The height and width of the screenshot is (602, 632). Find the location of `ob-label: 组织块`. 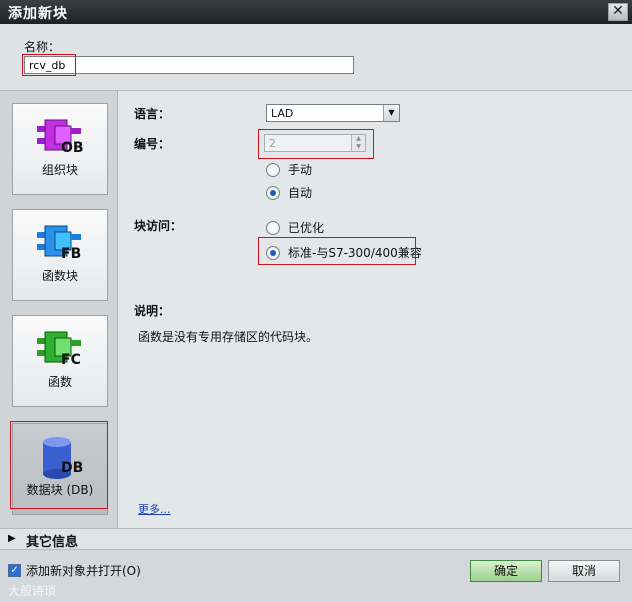

ob-label: 组织块 is located at coordinates (59, 170).